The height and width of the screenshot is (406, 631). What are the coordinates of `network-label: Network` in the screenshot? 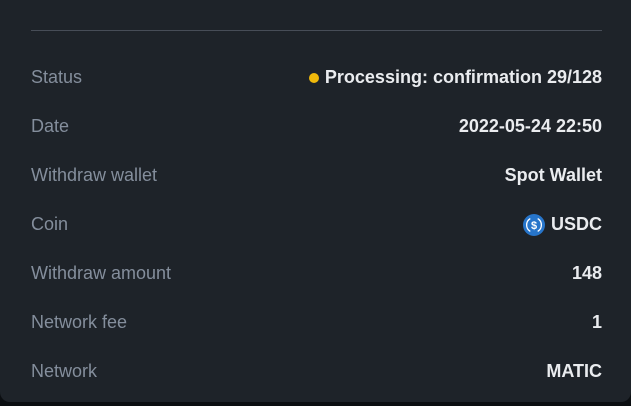 It's located at (64, 371).